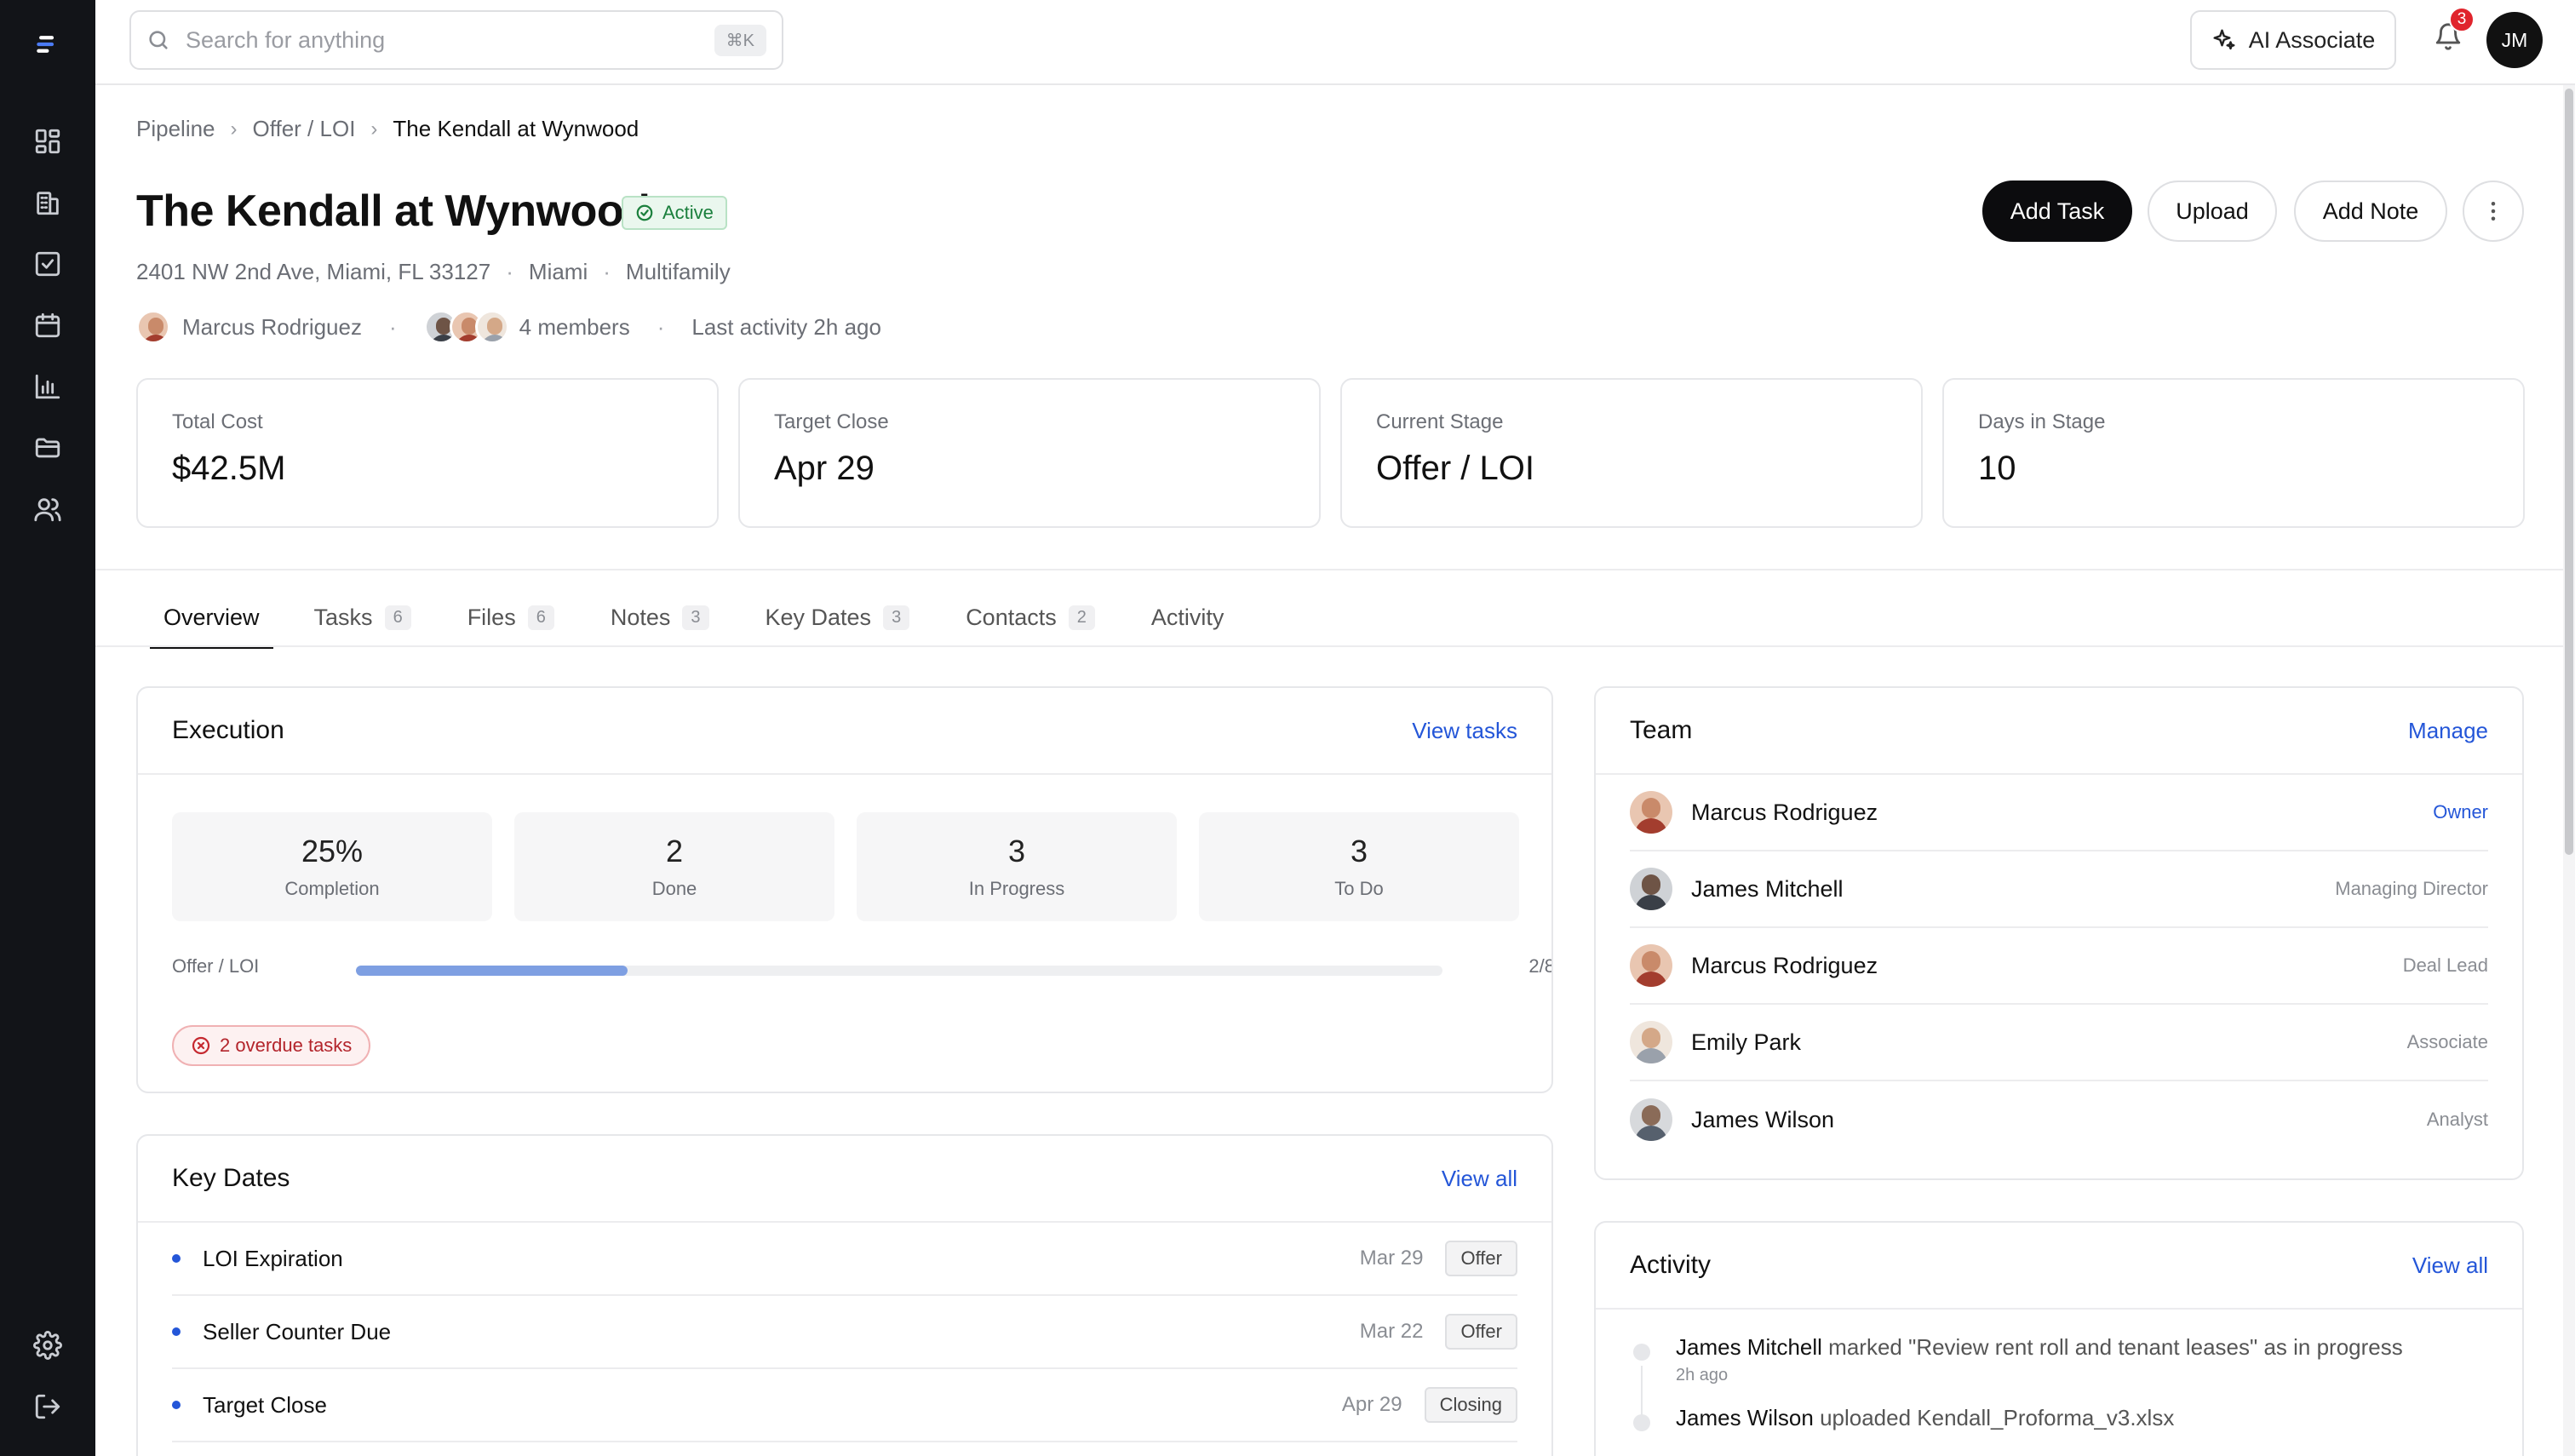  What do you see at coordinates (48, 509) in the screenshot?
I see `contacts-icon` at bounding box center [48, 509].